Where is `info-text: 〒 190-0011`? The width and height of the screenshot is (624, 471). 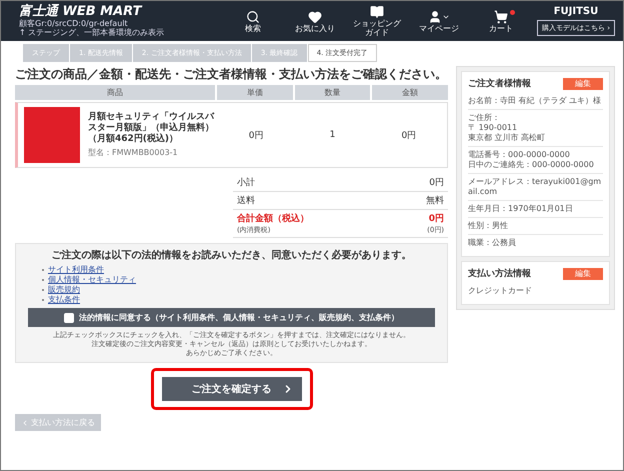 info-text: 〒 190-0011 is located at coordinates (493, 128).